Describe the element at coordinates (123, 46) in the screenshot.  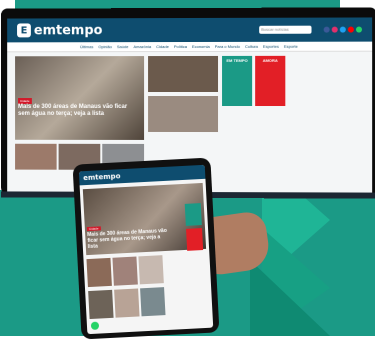
I see `nav-item: Saúde` at that location.